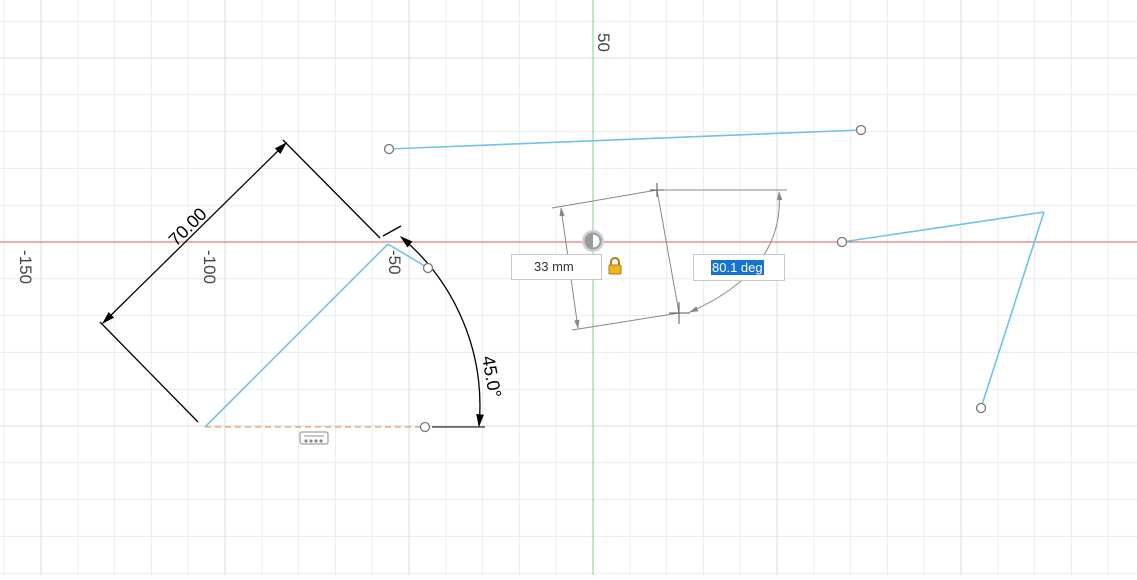 The width and height of the screenshot is (1137, 580). Describe the element at coordinates (625, 139) in the screenshot. I see `sketch-line-top` at that location.